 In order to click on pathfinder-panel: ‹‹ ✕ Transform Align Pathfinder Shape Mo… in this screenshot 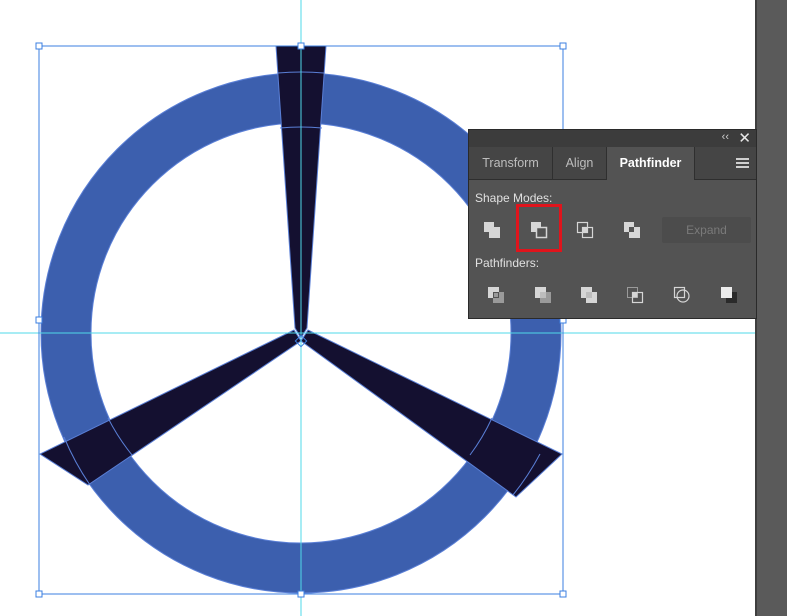, I will do `click(612, 224)`.